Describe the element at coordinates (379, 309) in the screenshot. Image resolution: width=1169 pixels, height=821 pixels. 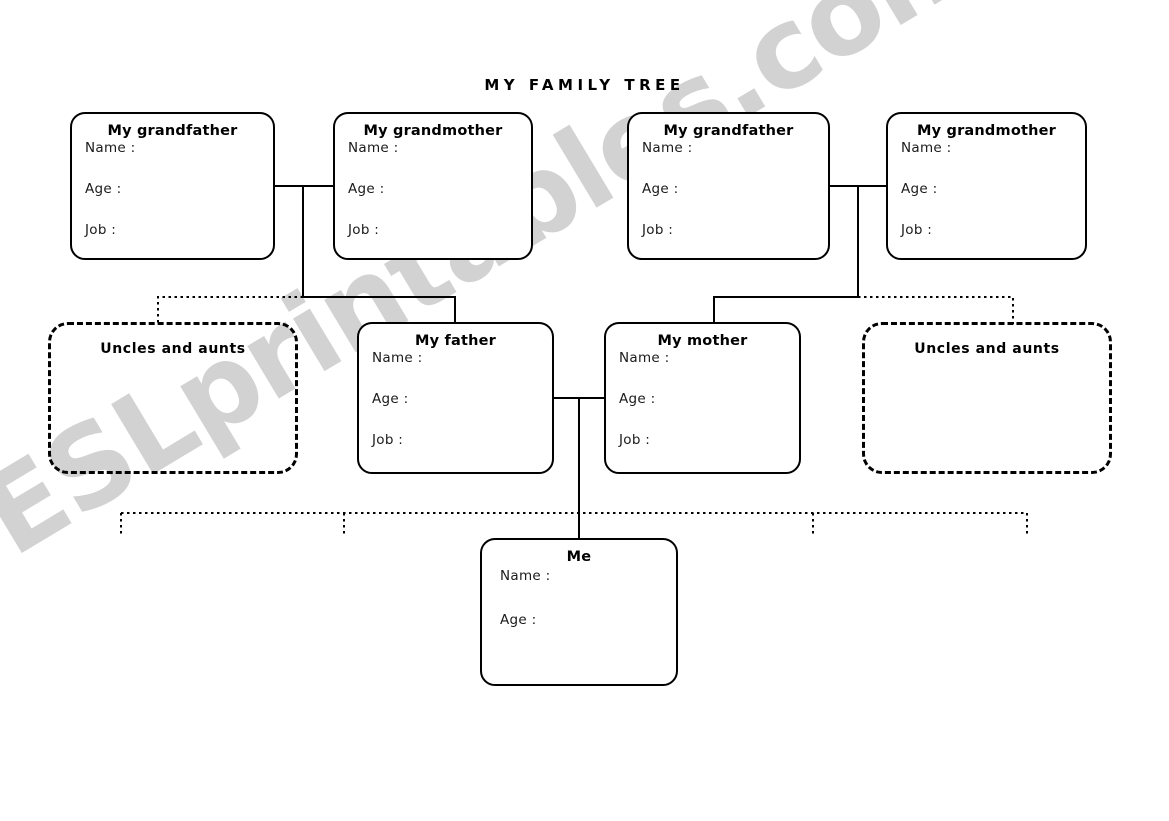
I see `line-to-father` at that location.